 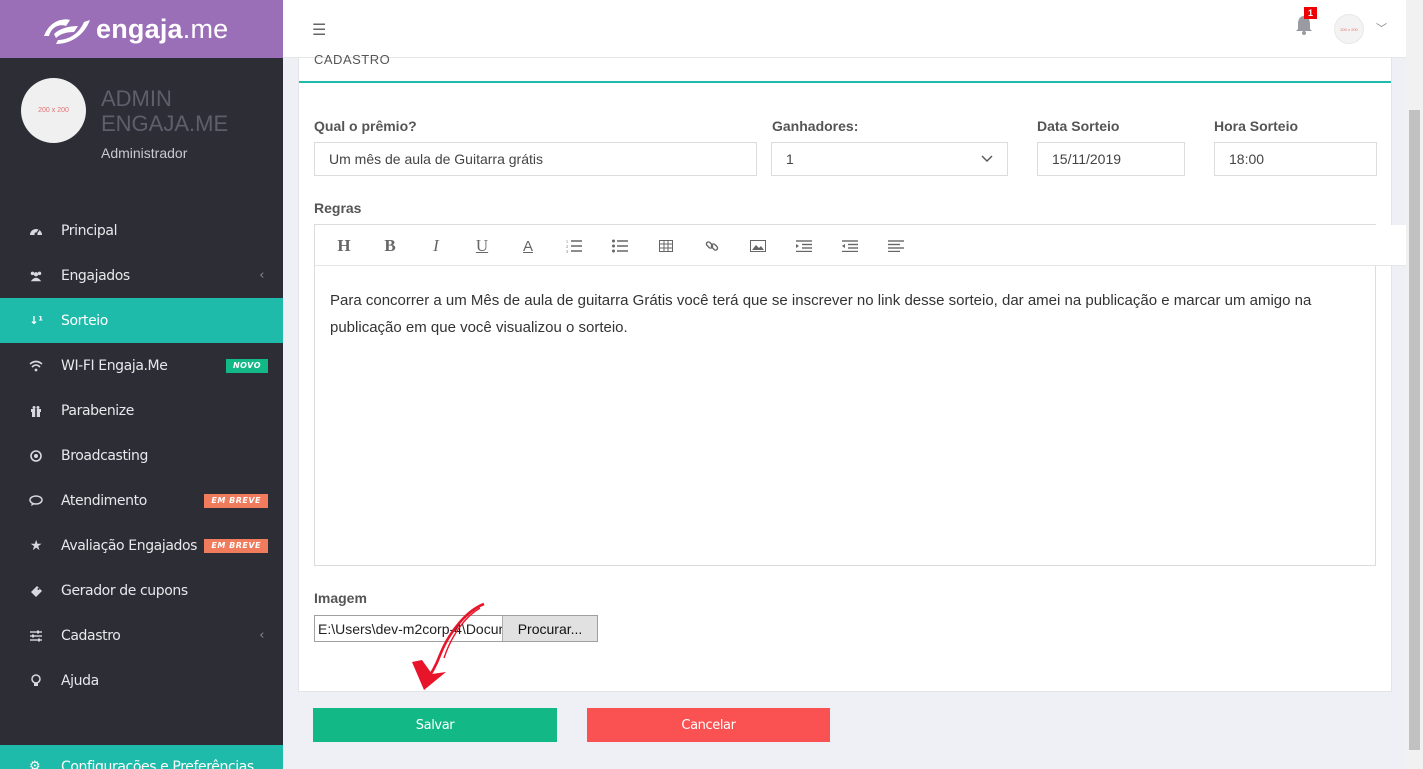 I want to click on sidebar-item-label: Configurações e Preferências, so click(x=157, y=764).